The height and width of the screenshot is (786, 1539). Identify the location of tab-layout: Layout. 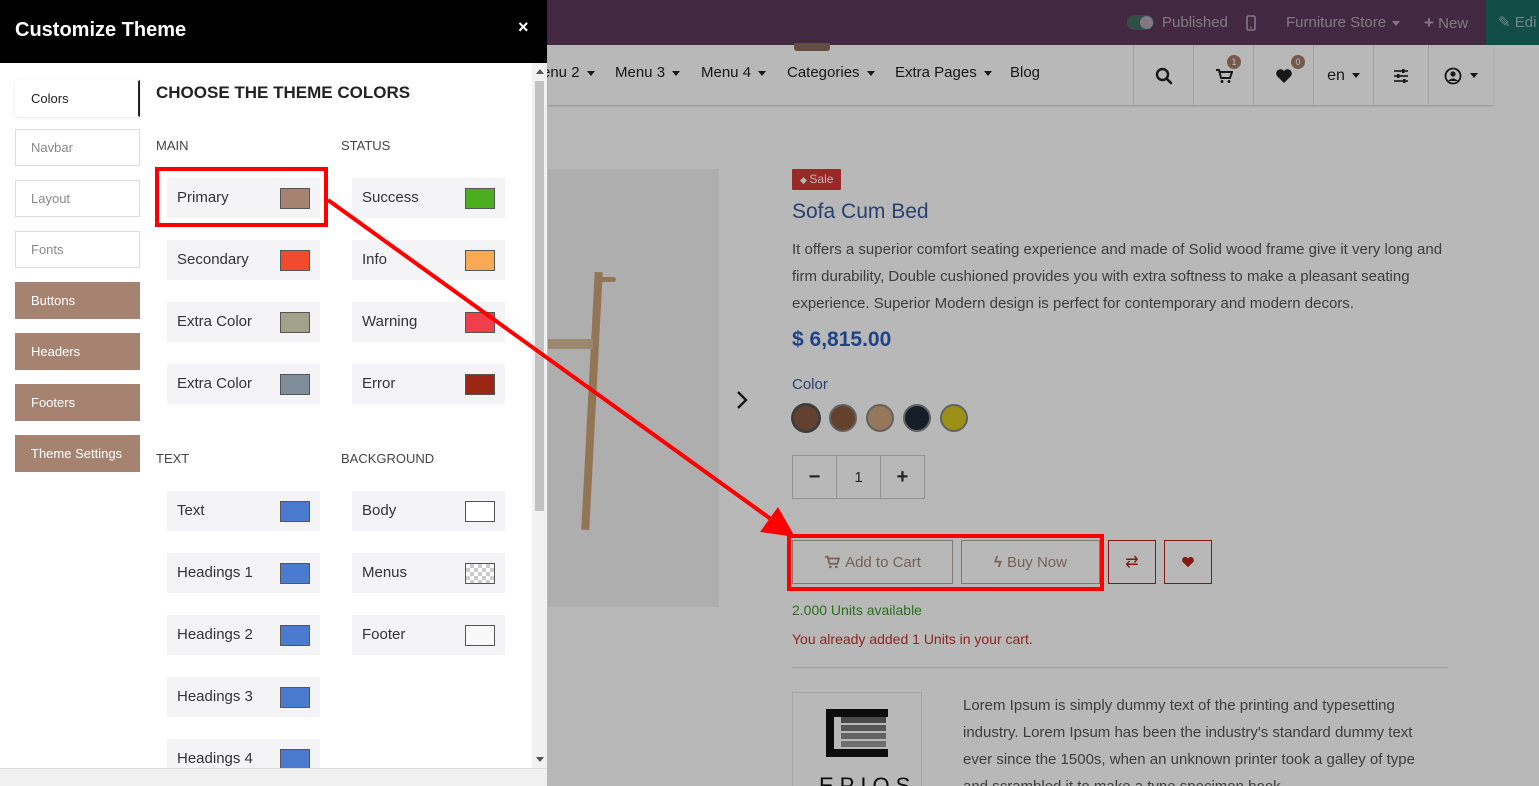
(77, 198).